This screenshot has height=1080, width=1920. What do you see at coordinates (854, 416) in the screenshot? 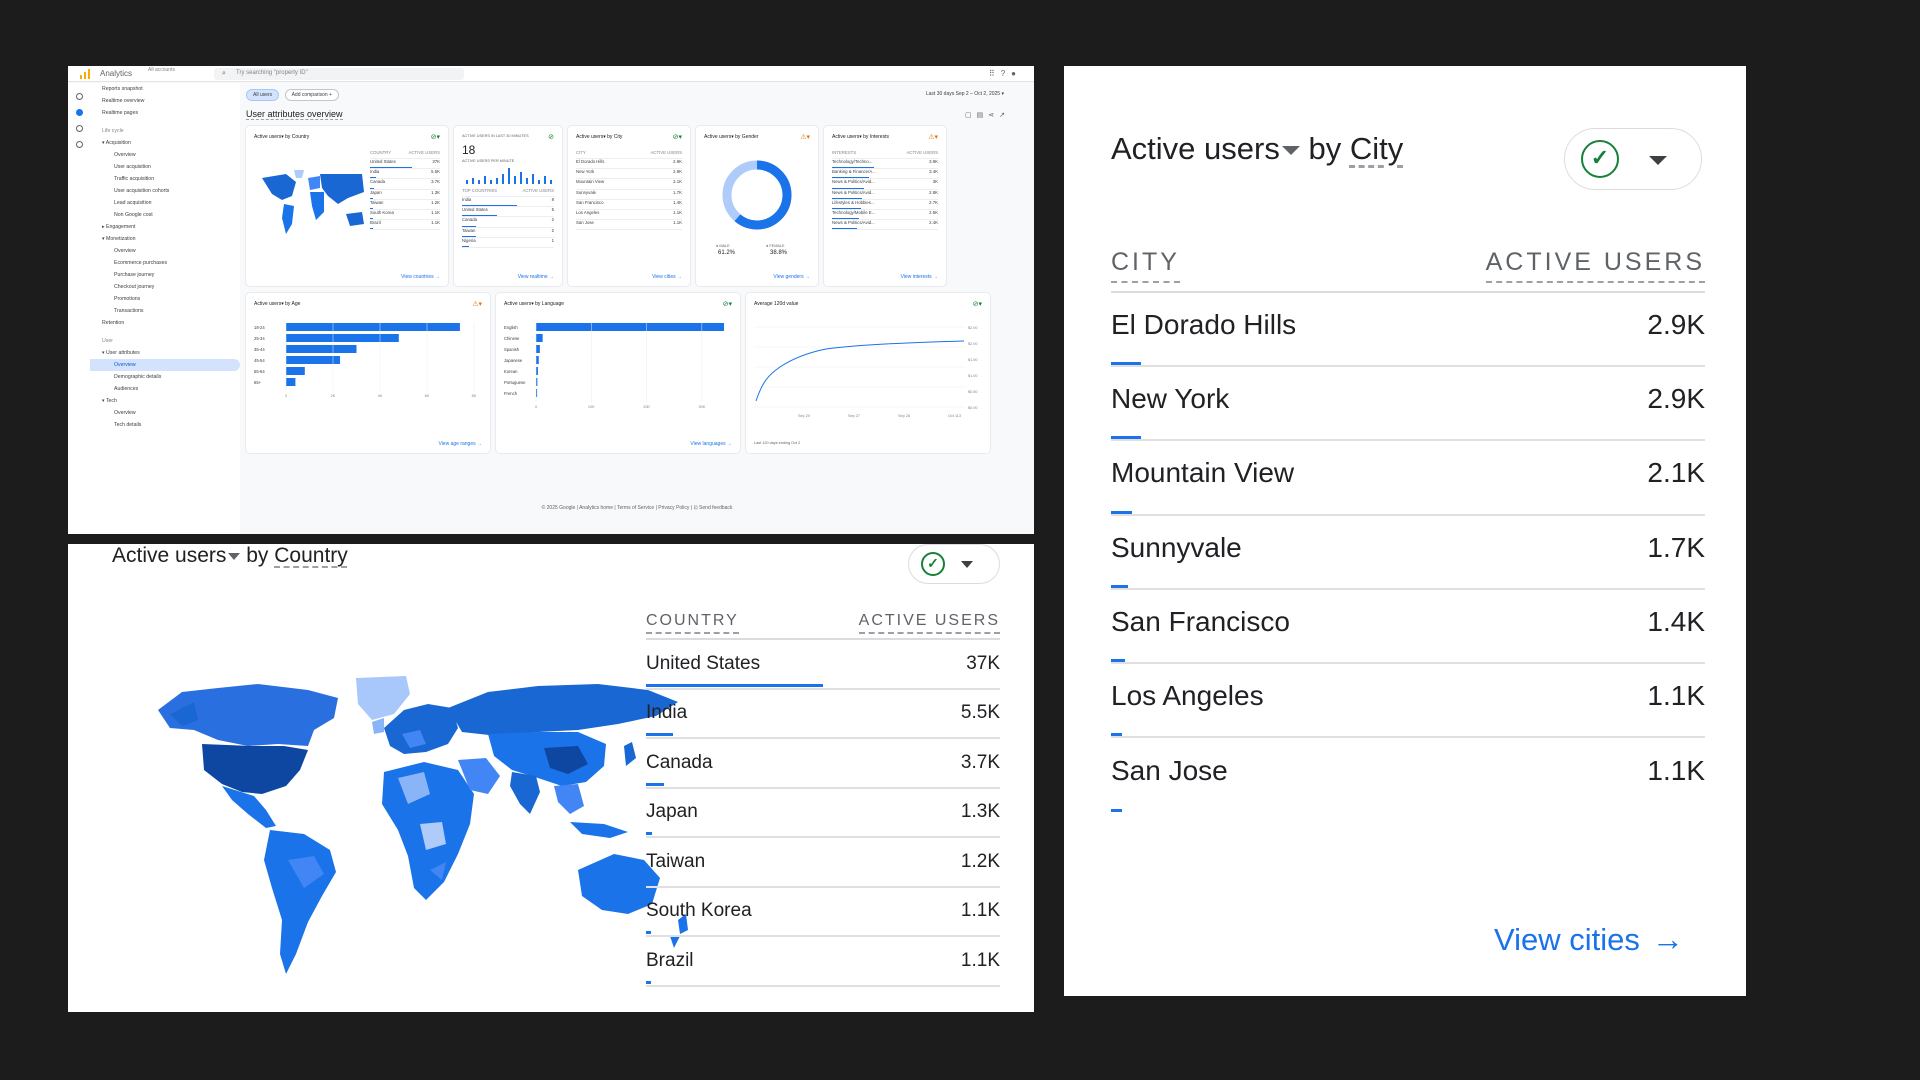
I see `x-tick-label: Sep 27` at bounding box center [854, 416].